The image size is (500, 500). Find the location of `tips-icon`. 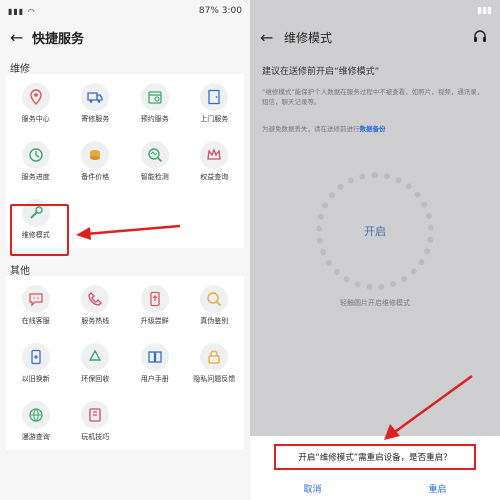

tips-icon is located at coordinates (95, 414).